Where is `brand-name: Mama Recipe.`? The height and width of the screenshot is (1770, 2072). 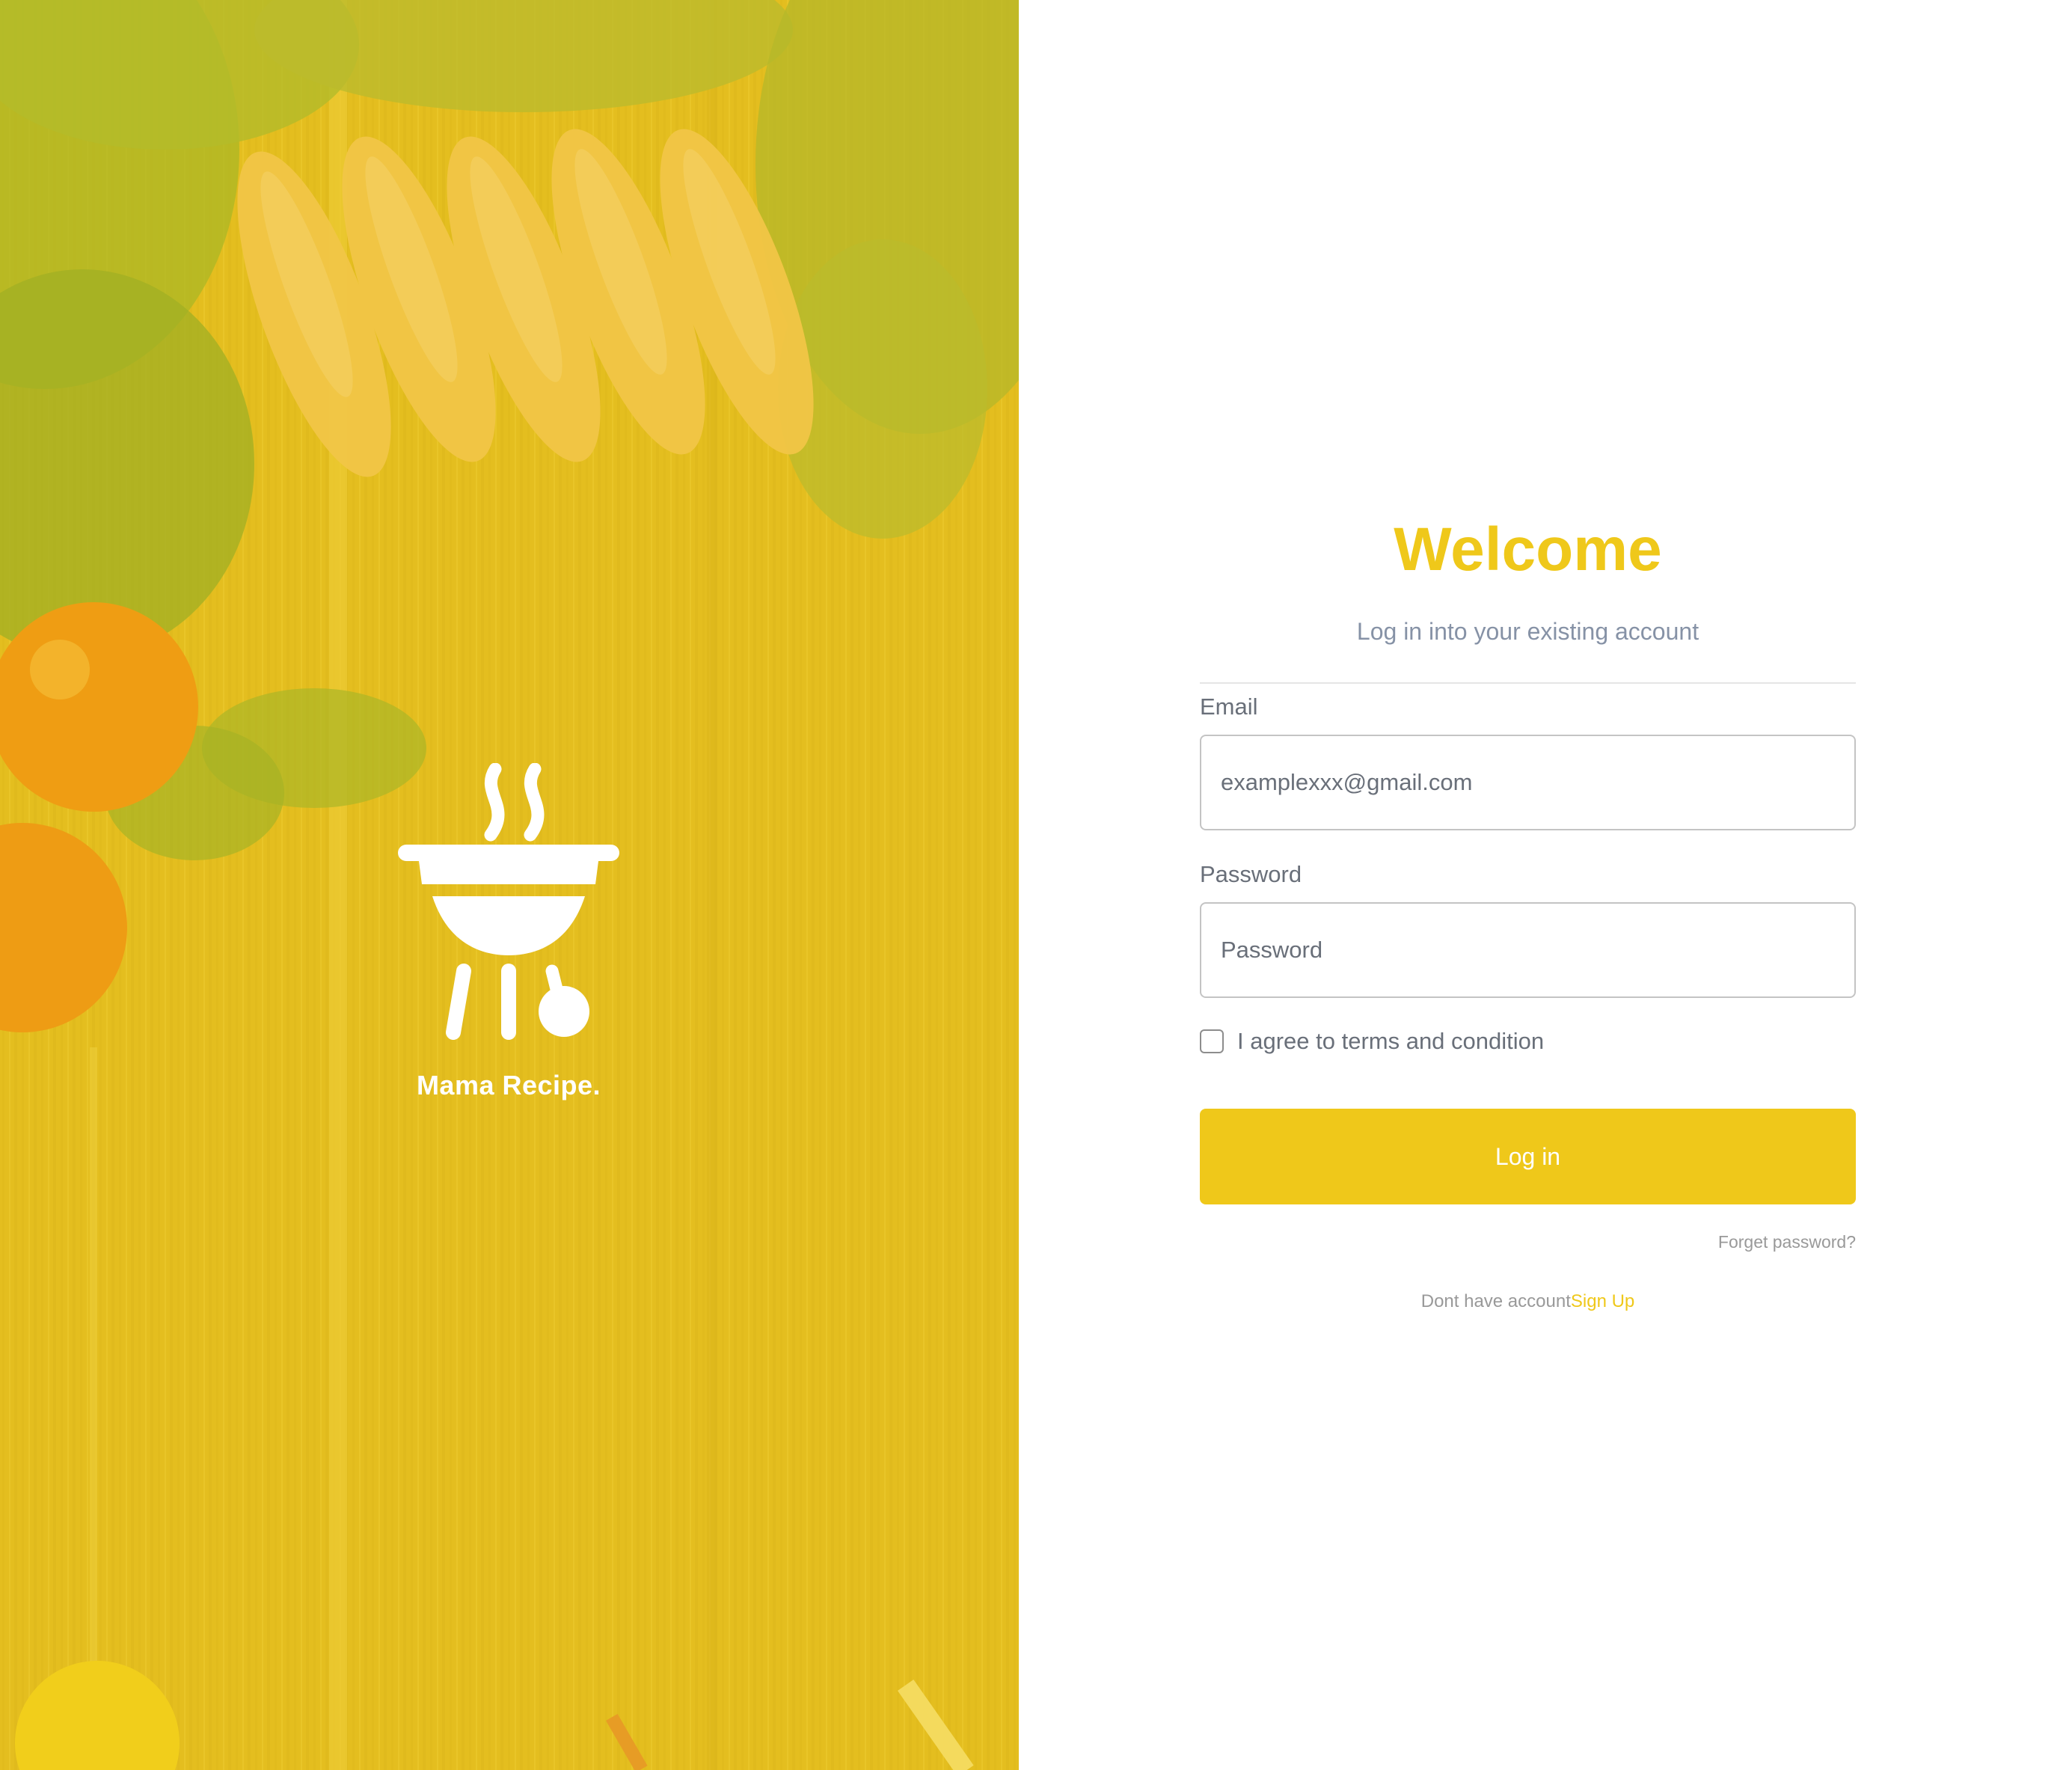 brand-name: Mama Recipe. is located at coordinates (508, 1085).